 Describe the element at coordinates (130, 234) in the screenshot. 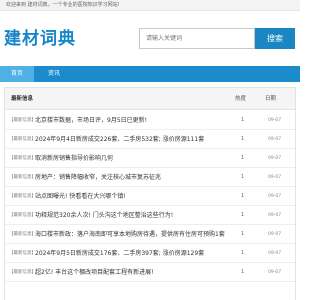

I see `article-link: 海口楼市新政：落户海南即可享本地购房待遇，提供房有住房可预购1套` at that location.